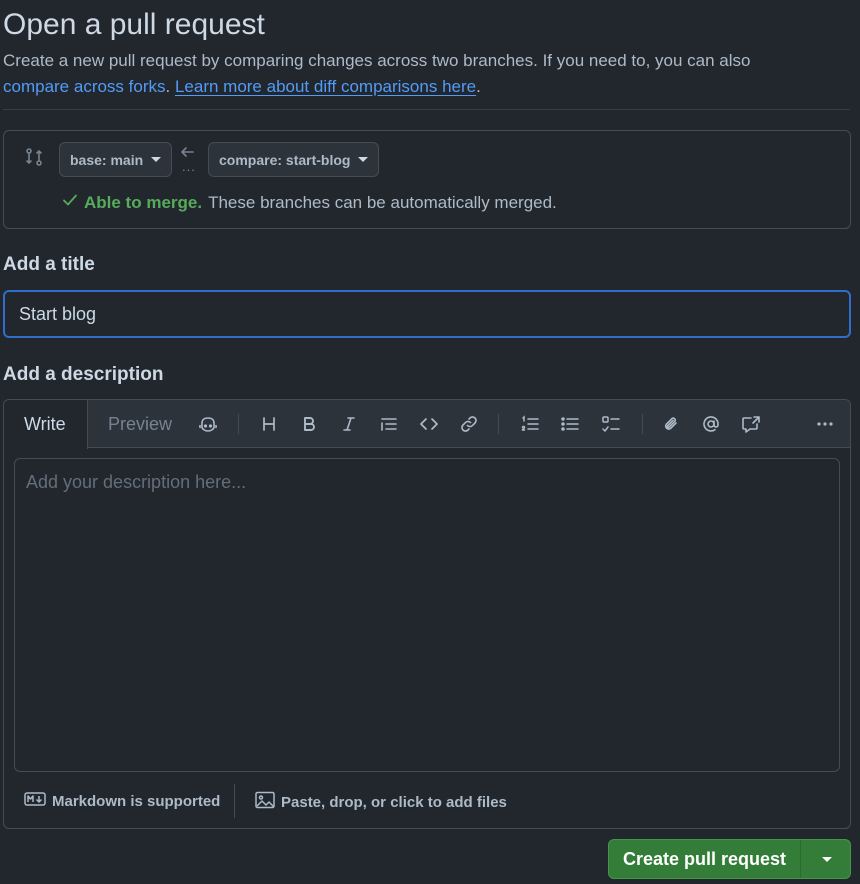  Describe the element at coordinates (705, 859) in the screenshot. I see `create-pr-button: Create pull request` at that location.